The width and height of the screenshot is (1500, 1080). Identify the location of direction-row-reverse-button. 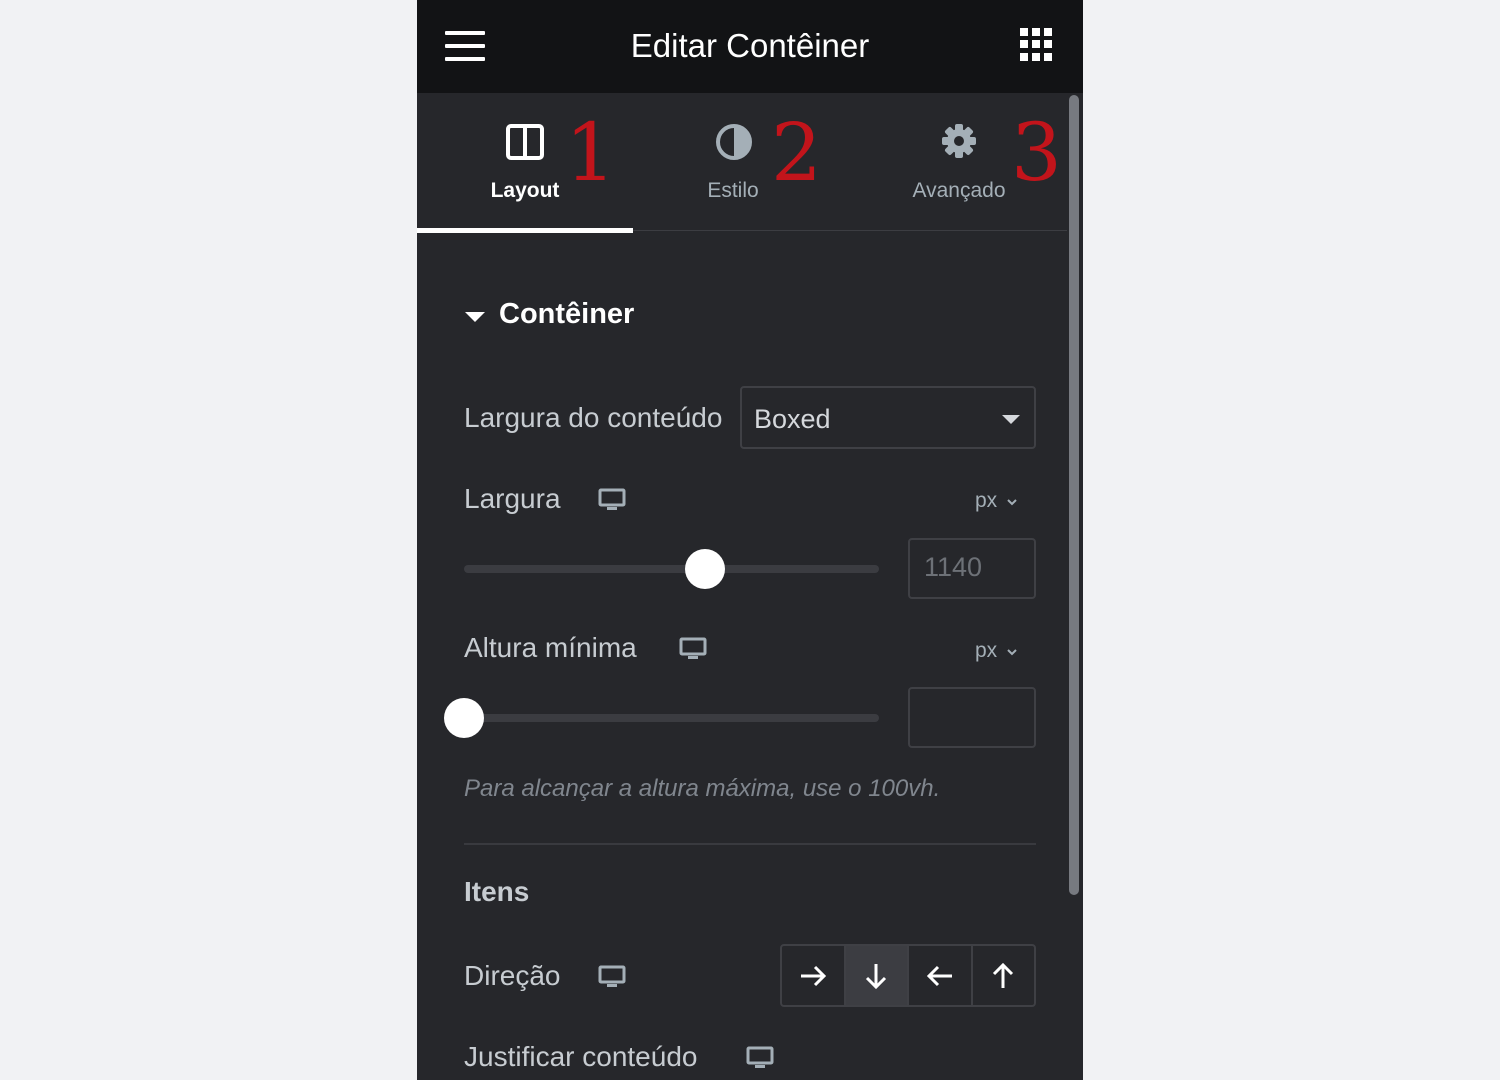
(941, 975).